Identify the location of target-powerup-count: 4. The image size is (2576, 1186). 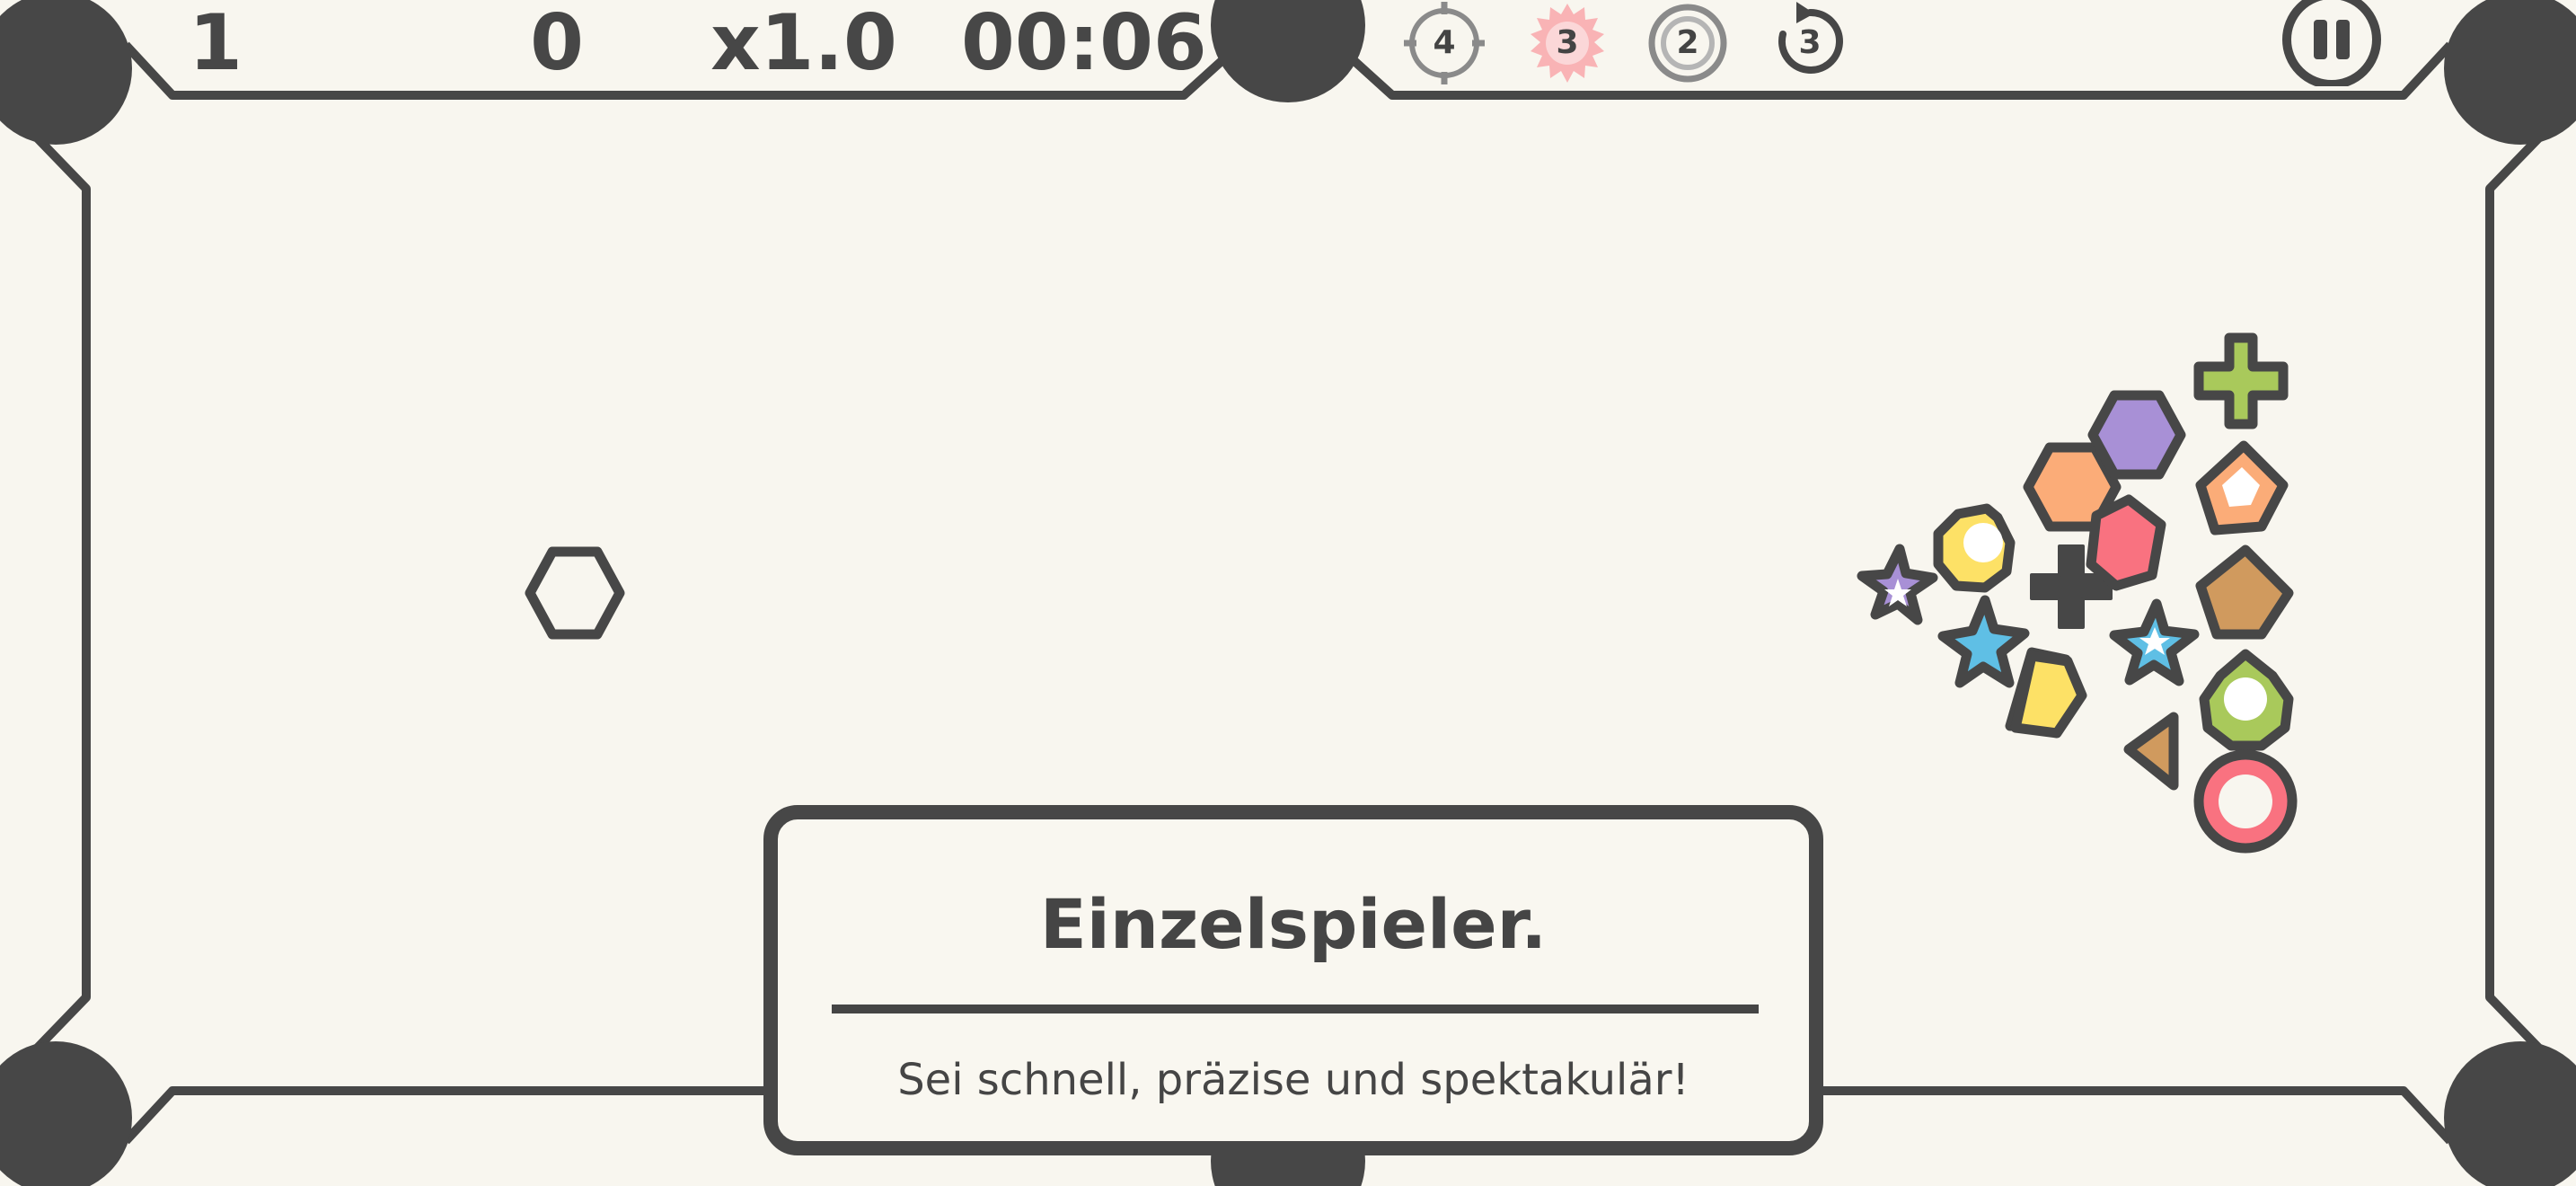
(1444, 42).